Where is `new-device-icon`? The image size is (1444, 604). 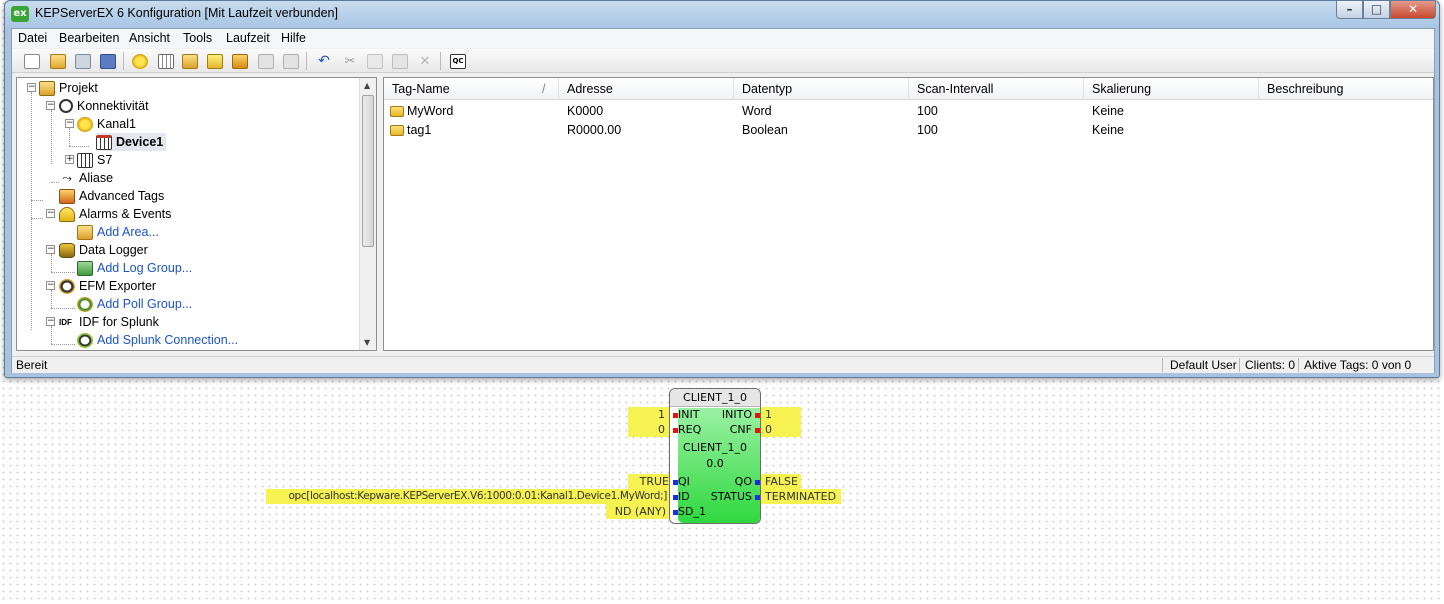
new-device-icon is located at coordinates (166, 61).